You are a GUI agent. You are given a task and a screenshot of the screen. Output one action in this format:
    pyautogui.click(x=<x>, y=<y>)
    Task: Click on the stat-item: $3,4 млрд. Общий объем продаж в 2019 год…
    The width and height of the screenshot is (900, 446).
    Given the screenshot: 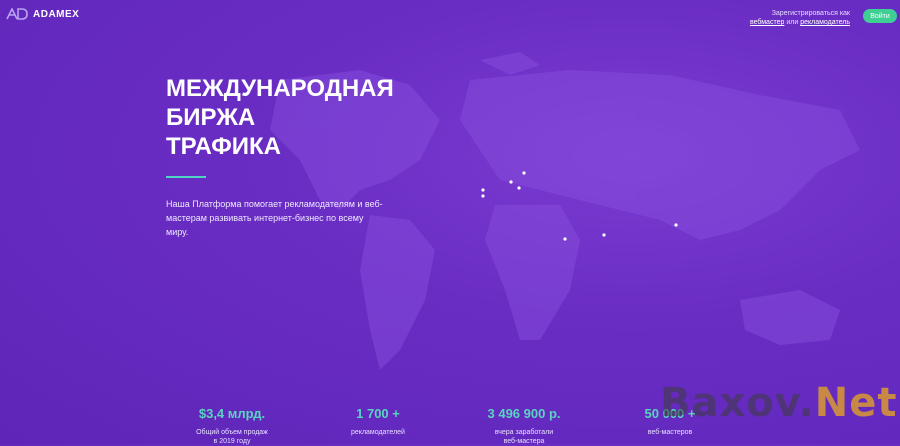 What is the action you would take?
    pyautogui.click(x=232, y=426)
    